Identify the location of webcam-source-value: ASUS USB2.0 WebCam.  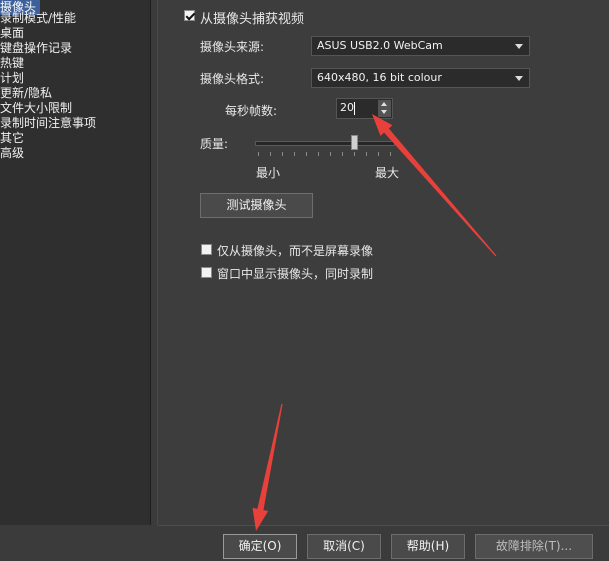
(380, 45).